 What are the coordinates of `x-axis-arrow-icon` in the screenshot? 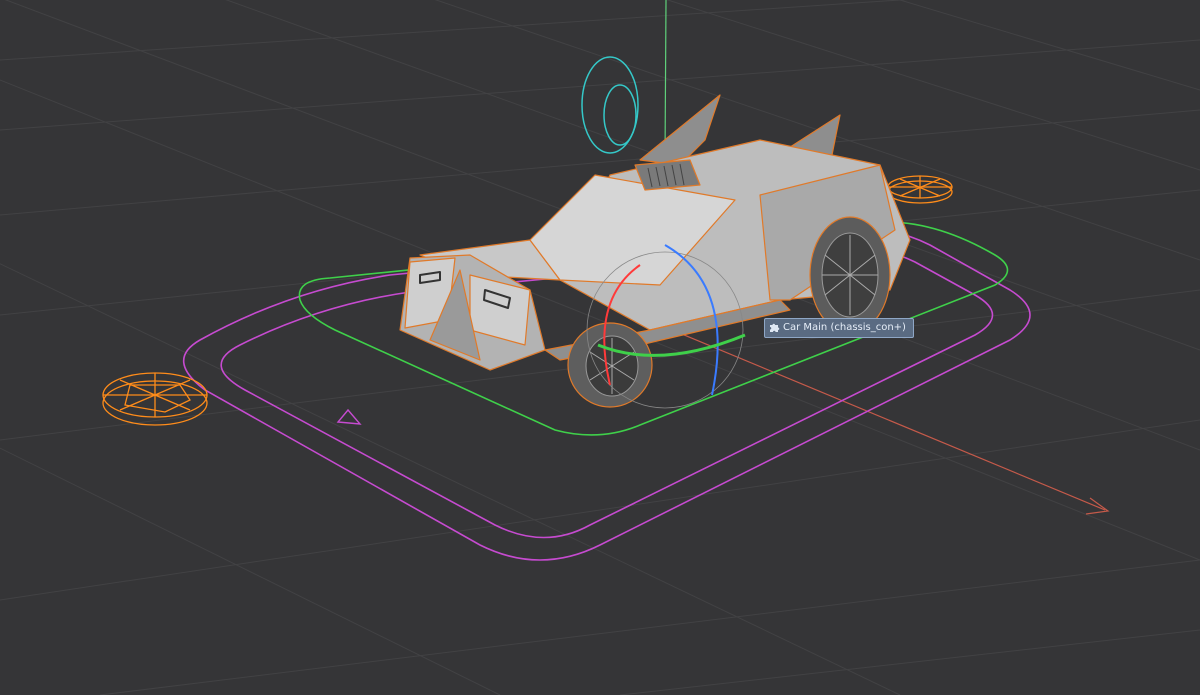 It's located at (1097, 506).